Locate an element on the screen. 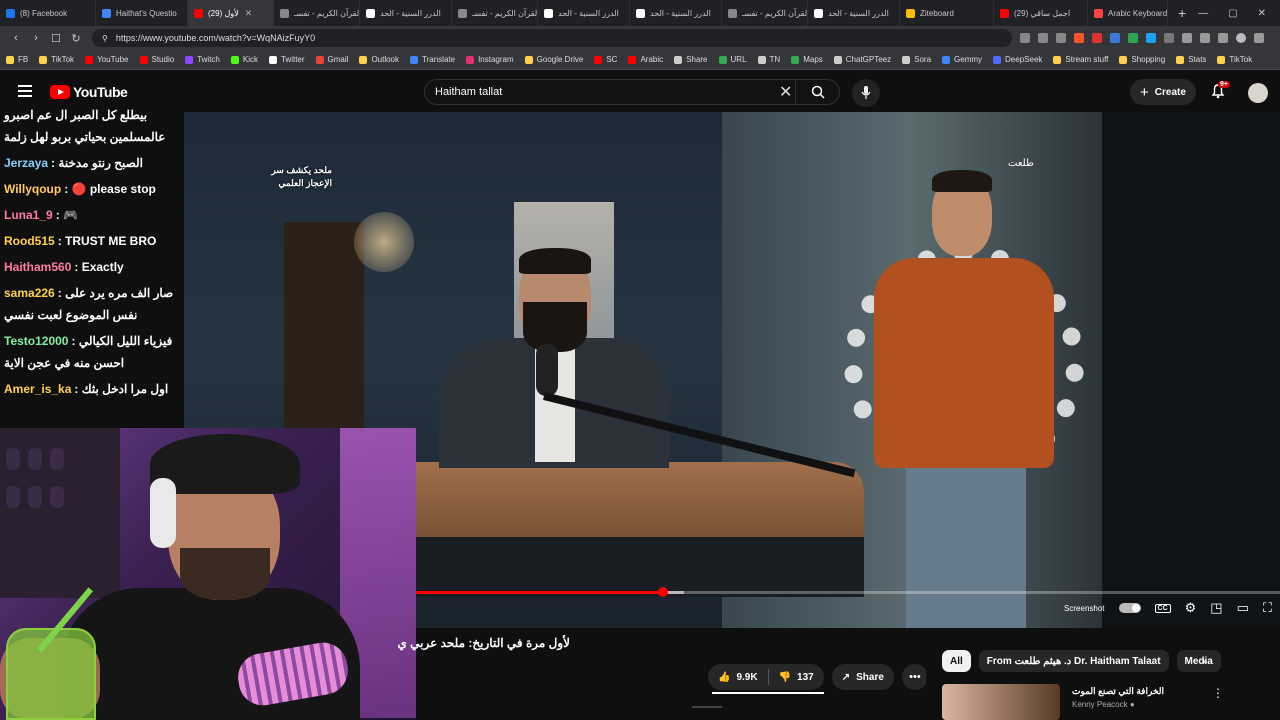 The image size is (1280, 720). bookmark-item: Maps is located at coordinates (807, 59).